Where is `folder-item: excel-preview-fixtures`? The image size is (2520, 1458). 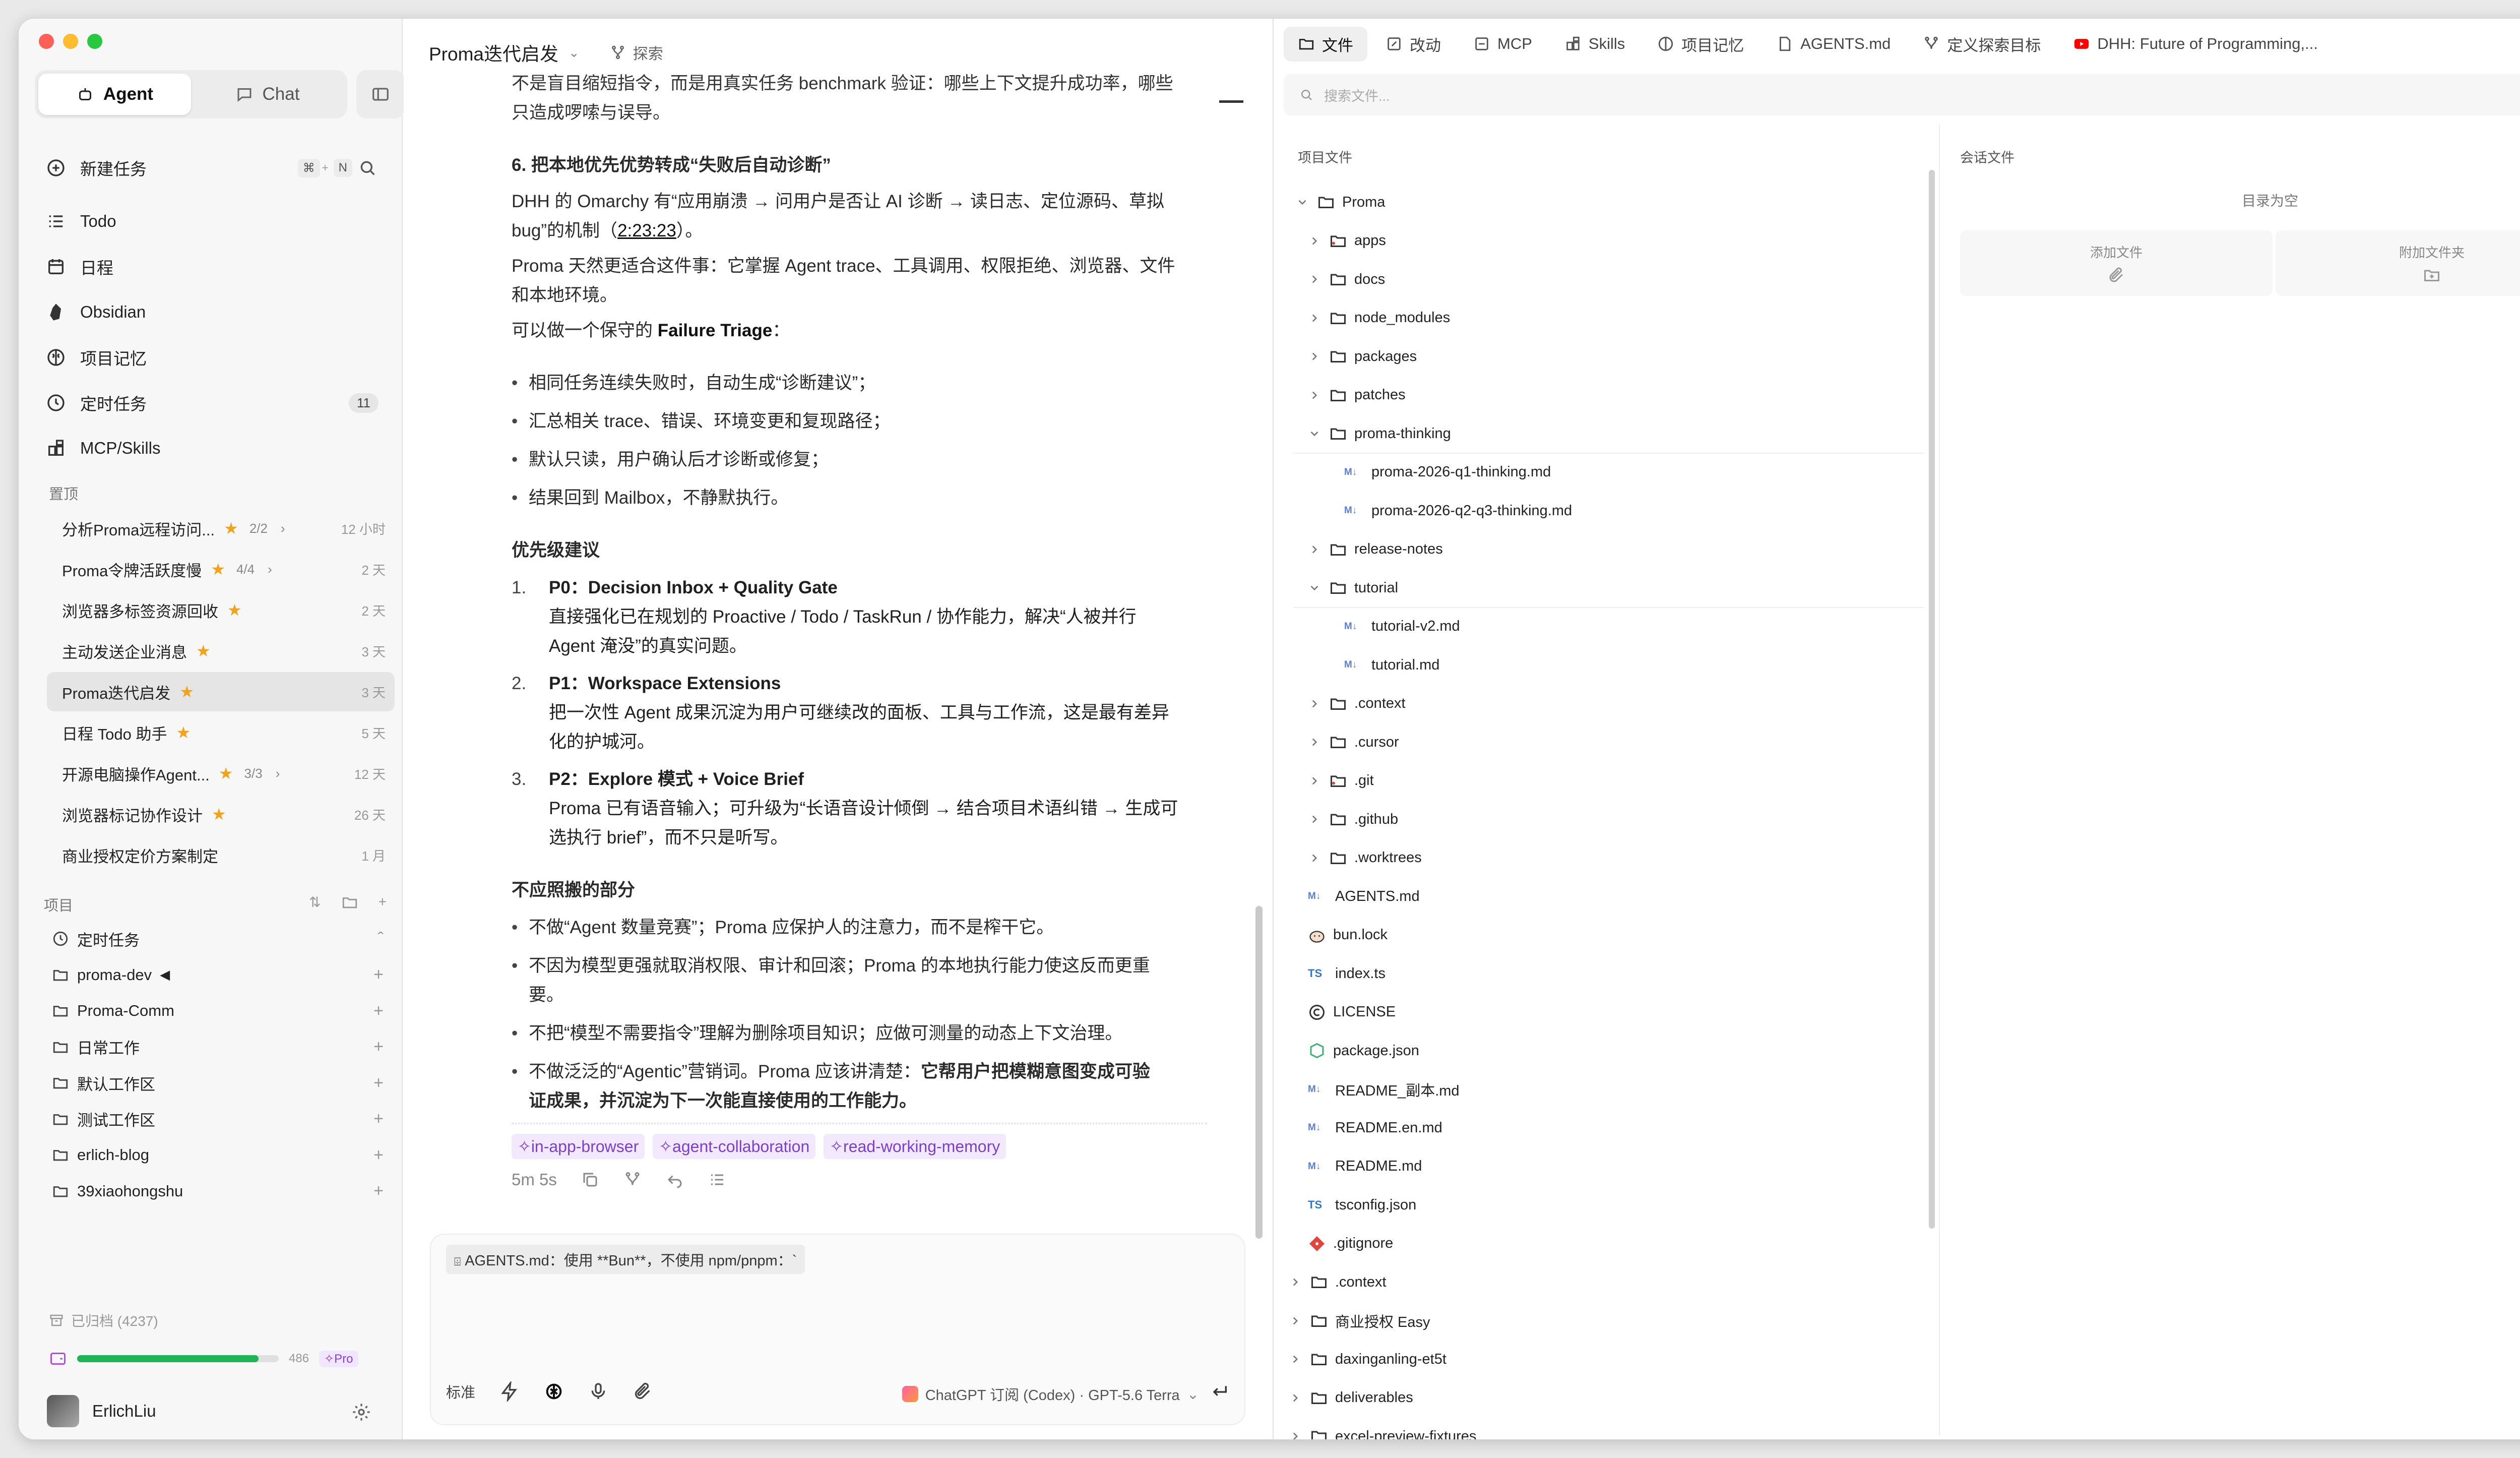 folder-item: excel-preview-fixtures is located at coordinates (1606, 1428).